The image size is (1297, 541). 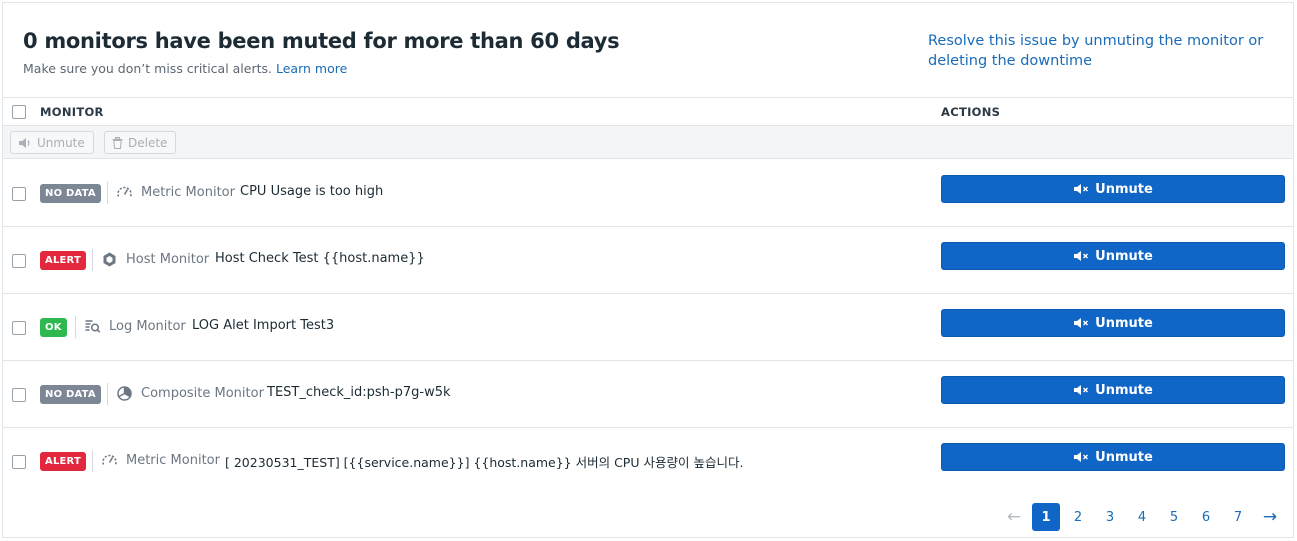 What do you see at coordinates (359, 392) in the screenshot?
I see `monitor-name-link: TEST_check_id:psh-p7g-w5k` at bounding box center [359, 392].